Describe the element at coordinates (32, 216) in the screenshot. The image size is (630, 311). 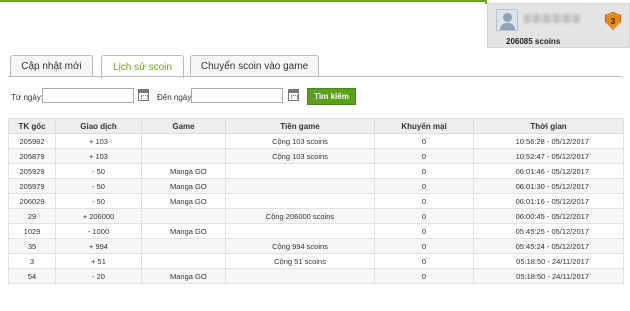
I see `account-cell: 29` at that location.